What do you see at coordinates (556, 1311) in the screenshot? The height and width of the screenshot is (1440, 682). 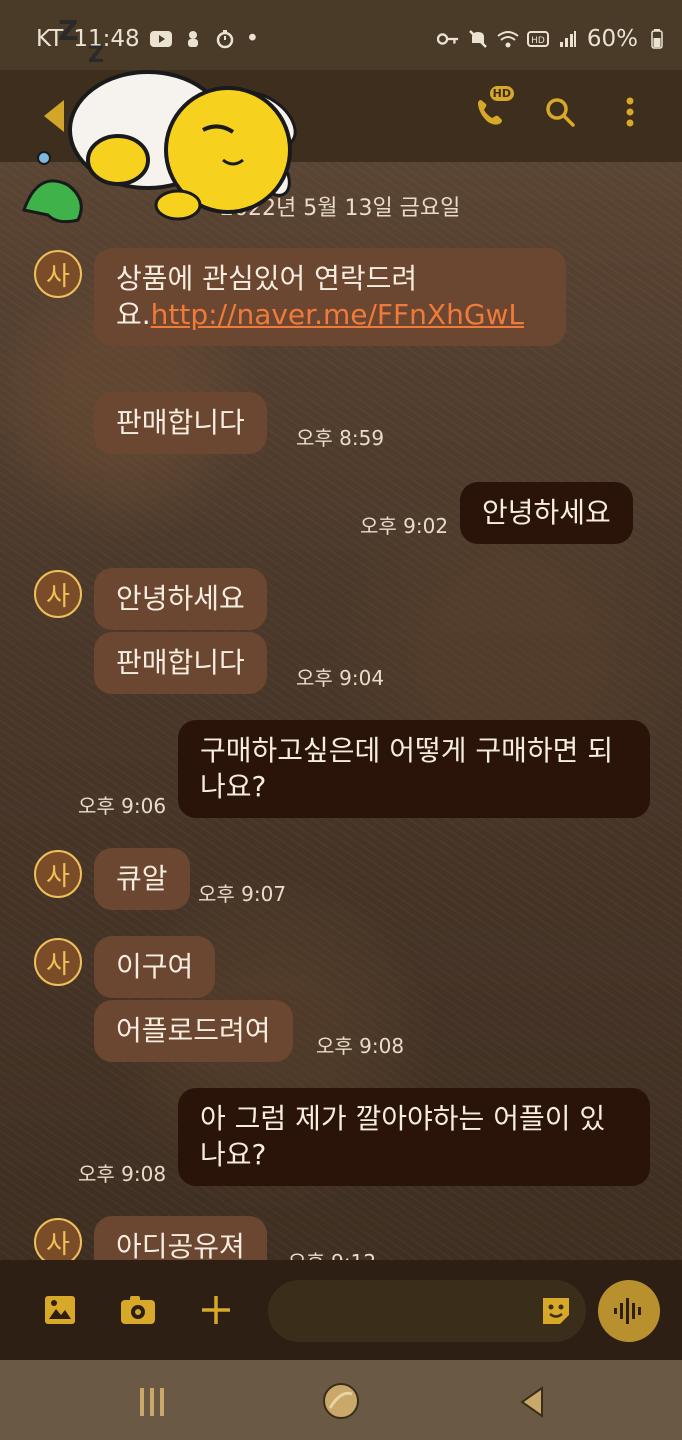 I see `emoji-icon` at bounding box center [556, 1311].